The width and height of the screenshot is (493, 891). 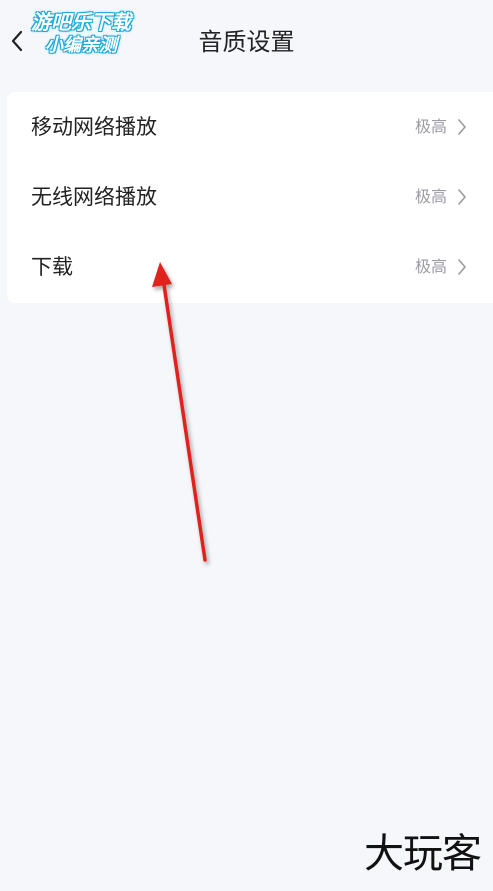 I want to click on setting-row-wifi: 无线网络播放 极高, so click(x=250, y=197).